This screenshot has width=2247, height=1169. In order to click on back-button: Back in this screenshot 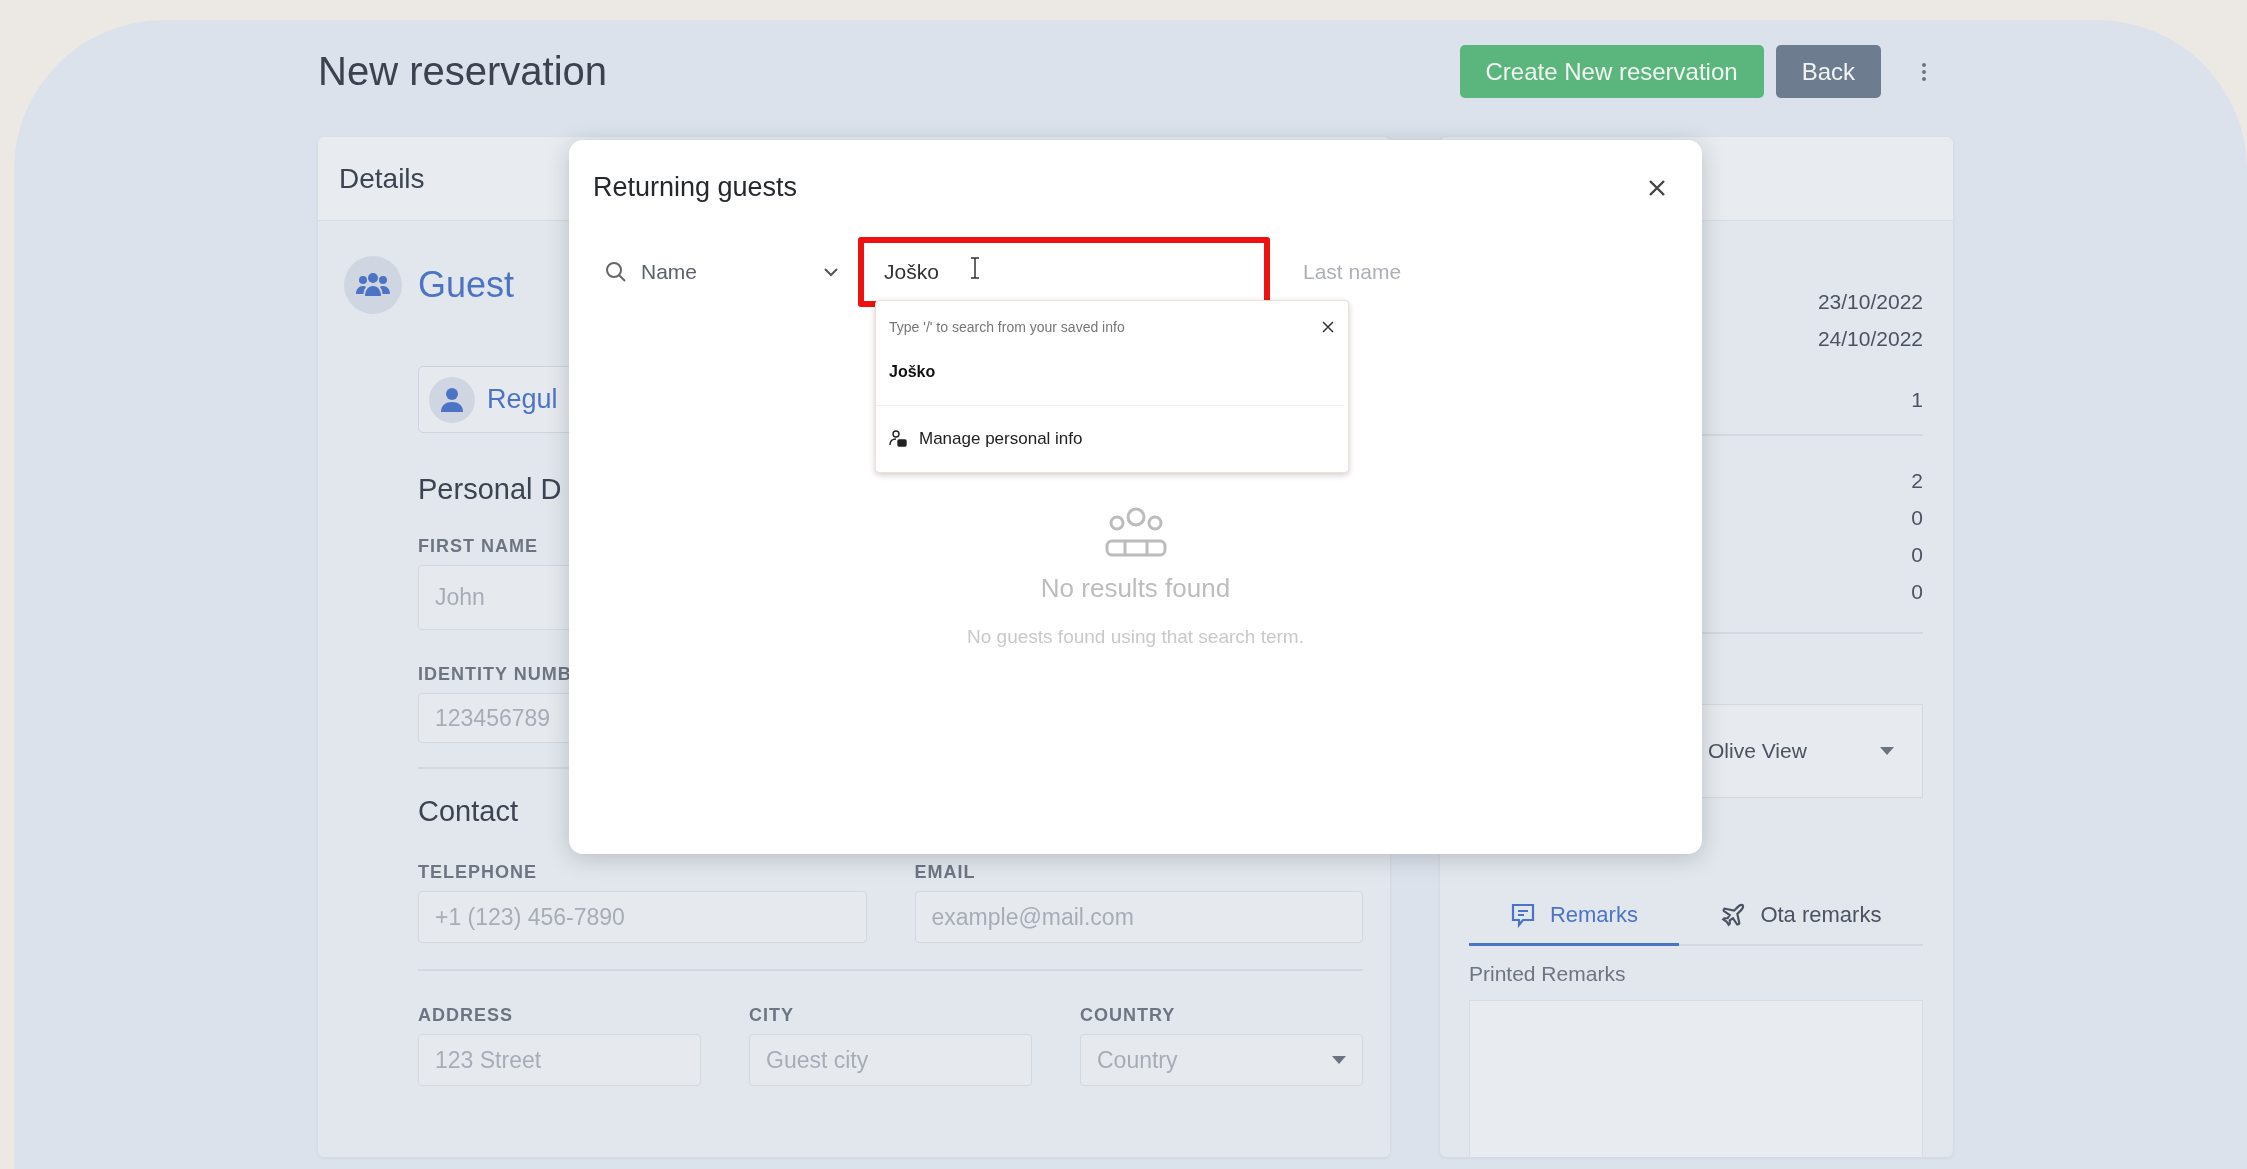, I will do `click(1828, 71)`.